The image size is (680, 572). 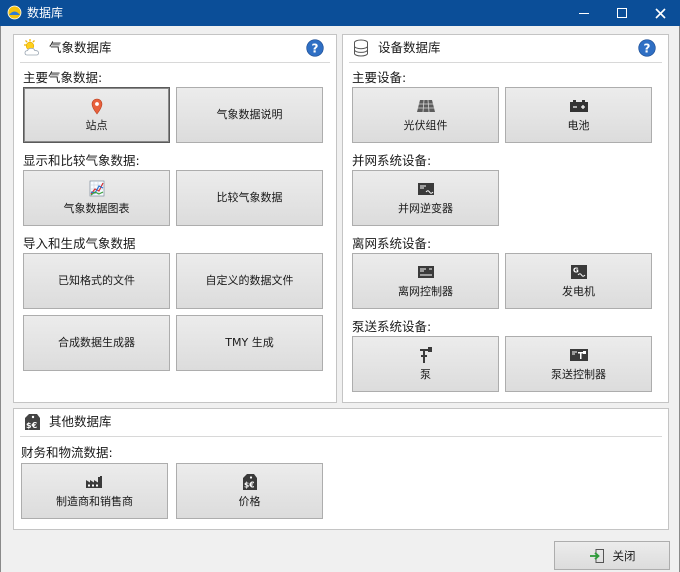 I want to click on manufacturers-label: 制造商和销售商, so click(x=94, y=501).